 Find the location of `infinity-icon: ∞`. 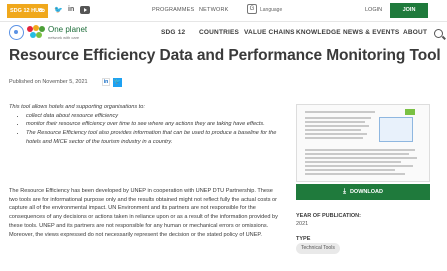

infinity-icon: ∞ is located at coordinates (41, 10).